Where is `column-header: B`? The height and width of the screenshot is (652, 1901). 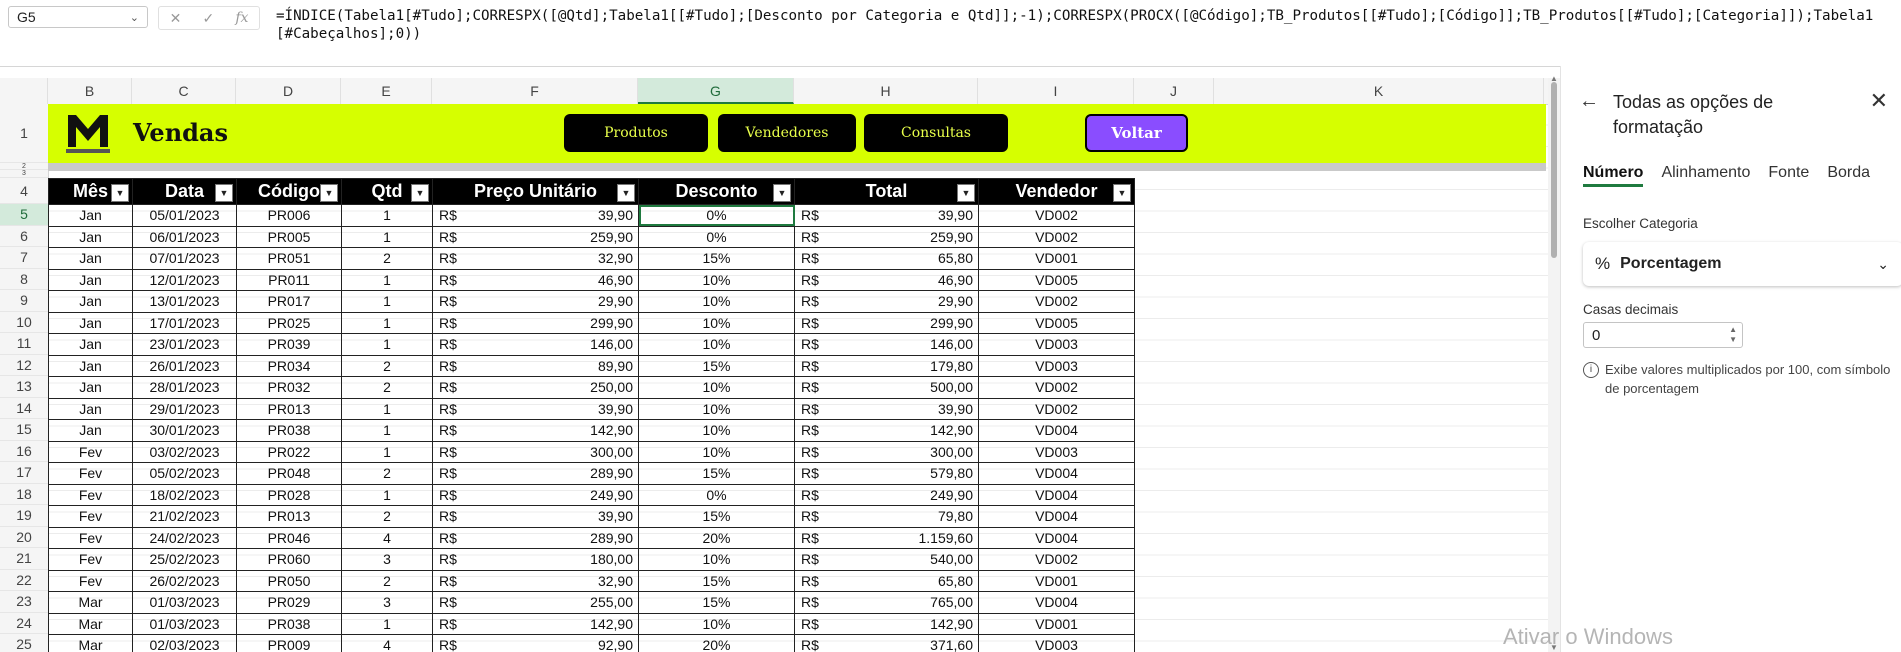
column-header: B is located at coordinates (90, 91).